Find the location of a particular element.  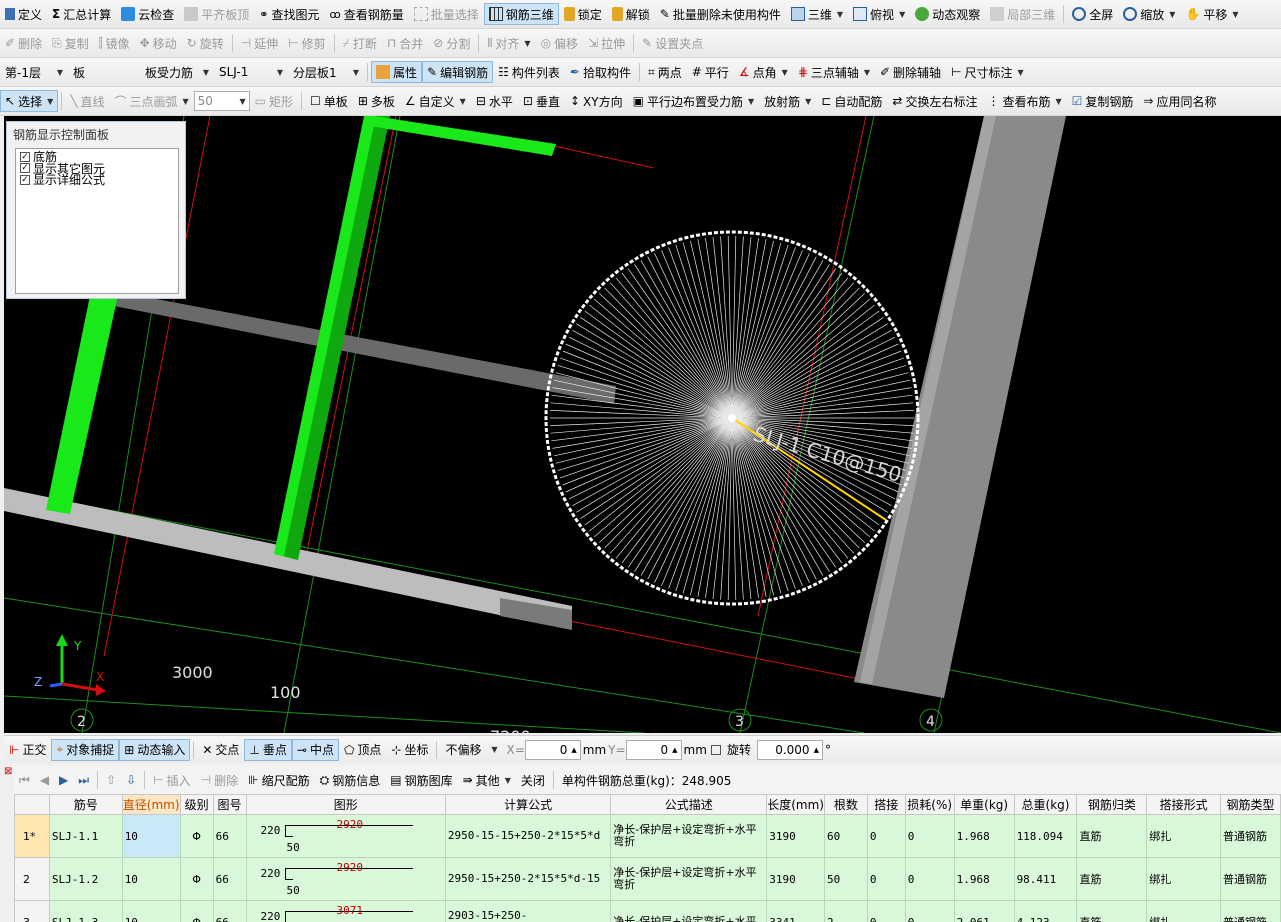

cell-formula: 2903-15+250-2*15*5*d+max(3 is located at coordinates (528, 911).